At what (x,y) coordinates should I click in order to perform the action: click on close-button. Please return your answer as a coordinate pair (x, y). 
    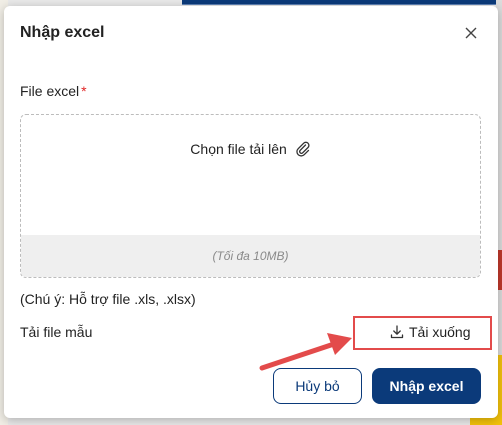
    Looking at the image, I should click on (471, 33).